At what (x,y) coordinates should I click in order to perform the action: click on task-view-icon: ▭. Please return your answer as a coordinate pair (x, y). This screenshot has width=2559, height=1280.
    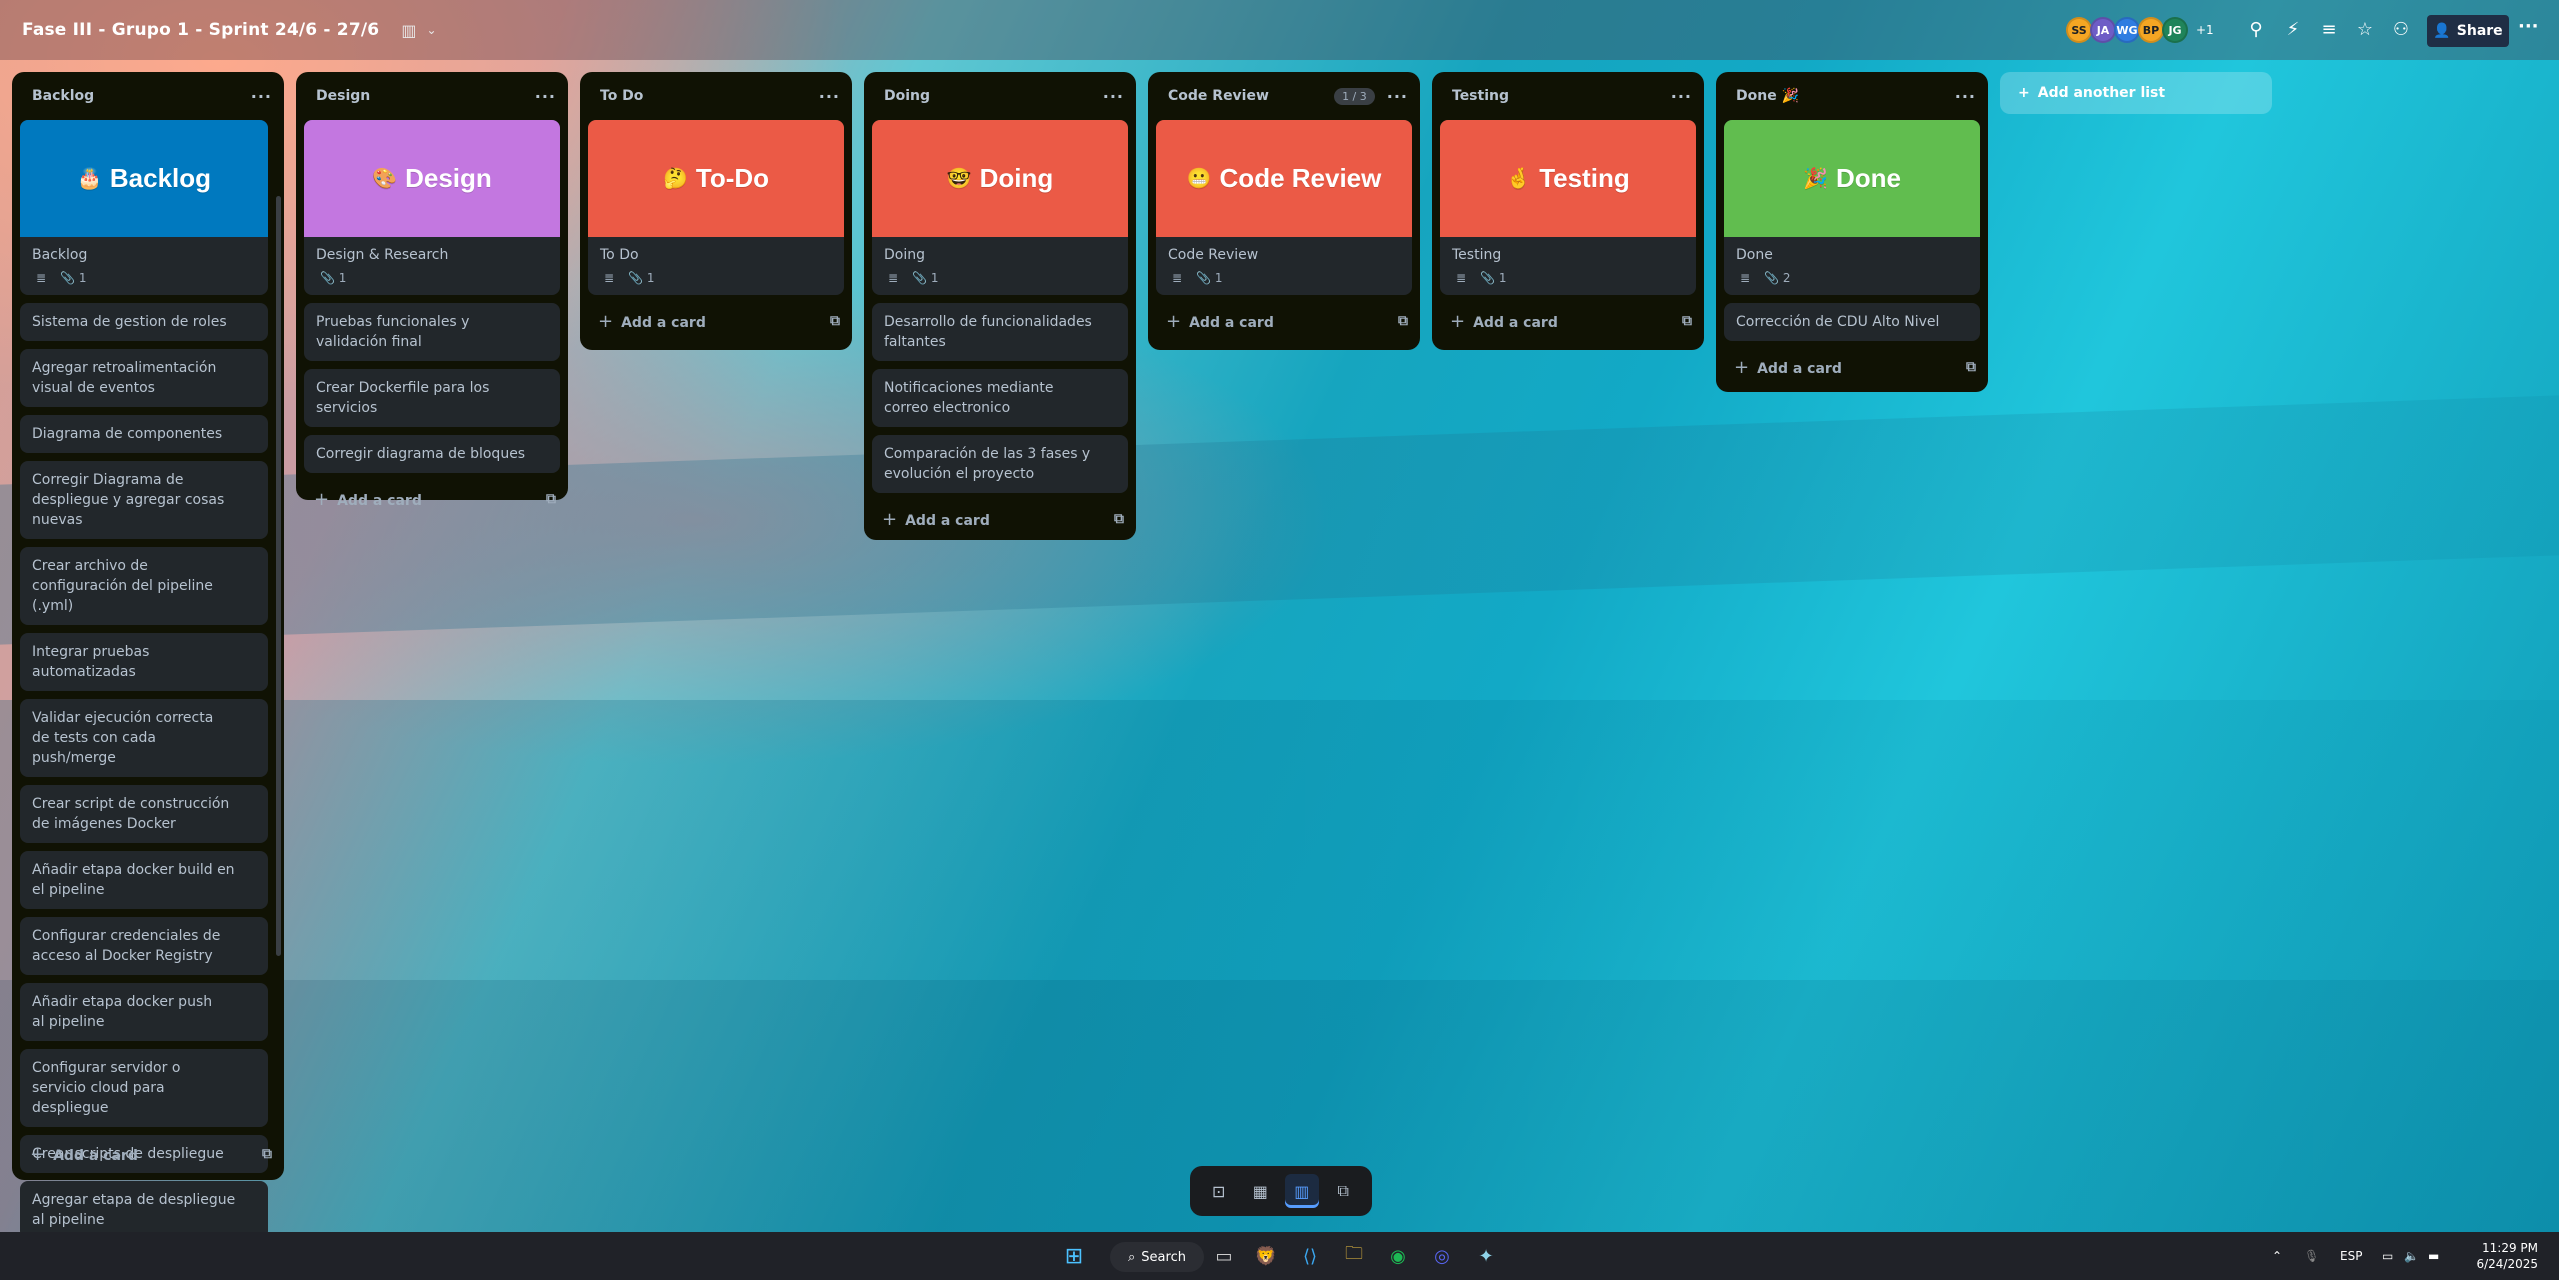
    Looking at the image, I should click on (1224, 1256).